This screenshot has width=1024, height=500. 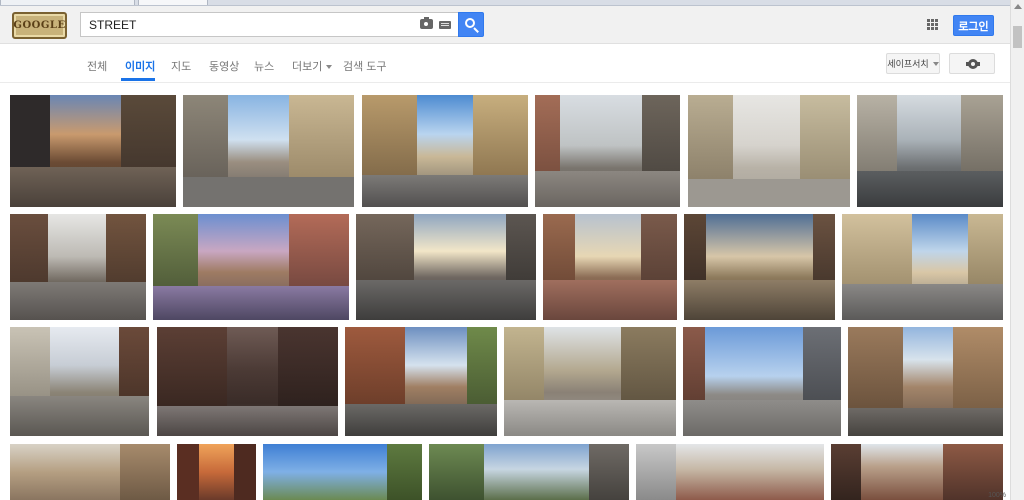 What do you see at coordinates (445, 25) in the screenshot?
I see `keyboard-icon` at bounding box center [445, 25].